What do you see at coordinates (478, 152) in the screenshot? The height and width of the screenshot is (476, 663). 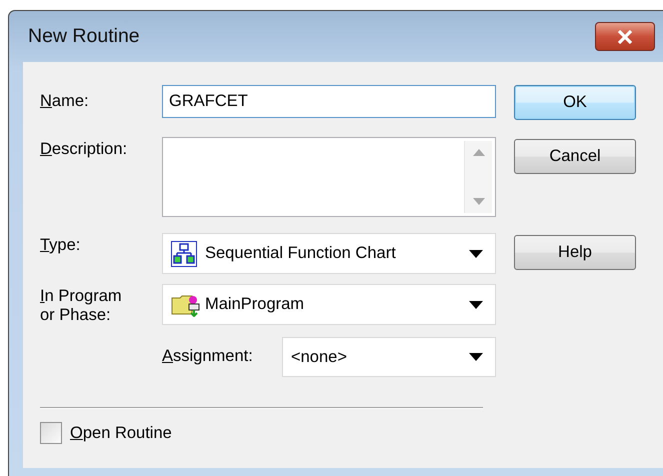 I see `scroll-up-icon` at bounding box center [478, 152].